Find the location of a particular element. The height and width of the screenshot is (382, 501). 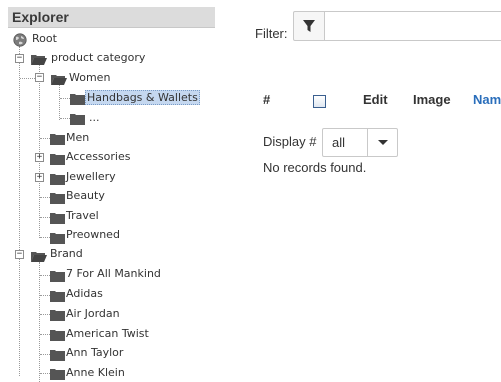

tree-item-american-twist: American Twist is located at coordinates (107, 334).